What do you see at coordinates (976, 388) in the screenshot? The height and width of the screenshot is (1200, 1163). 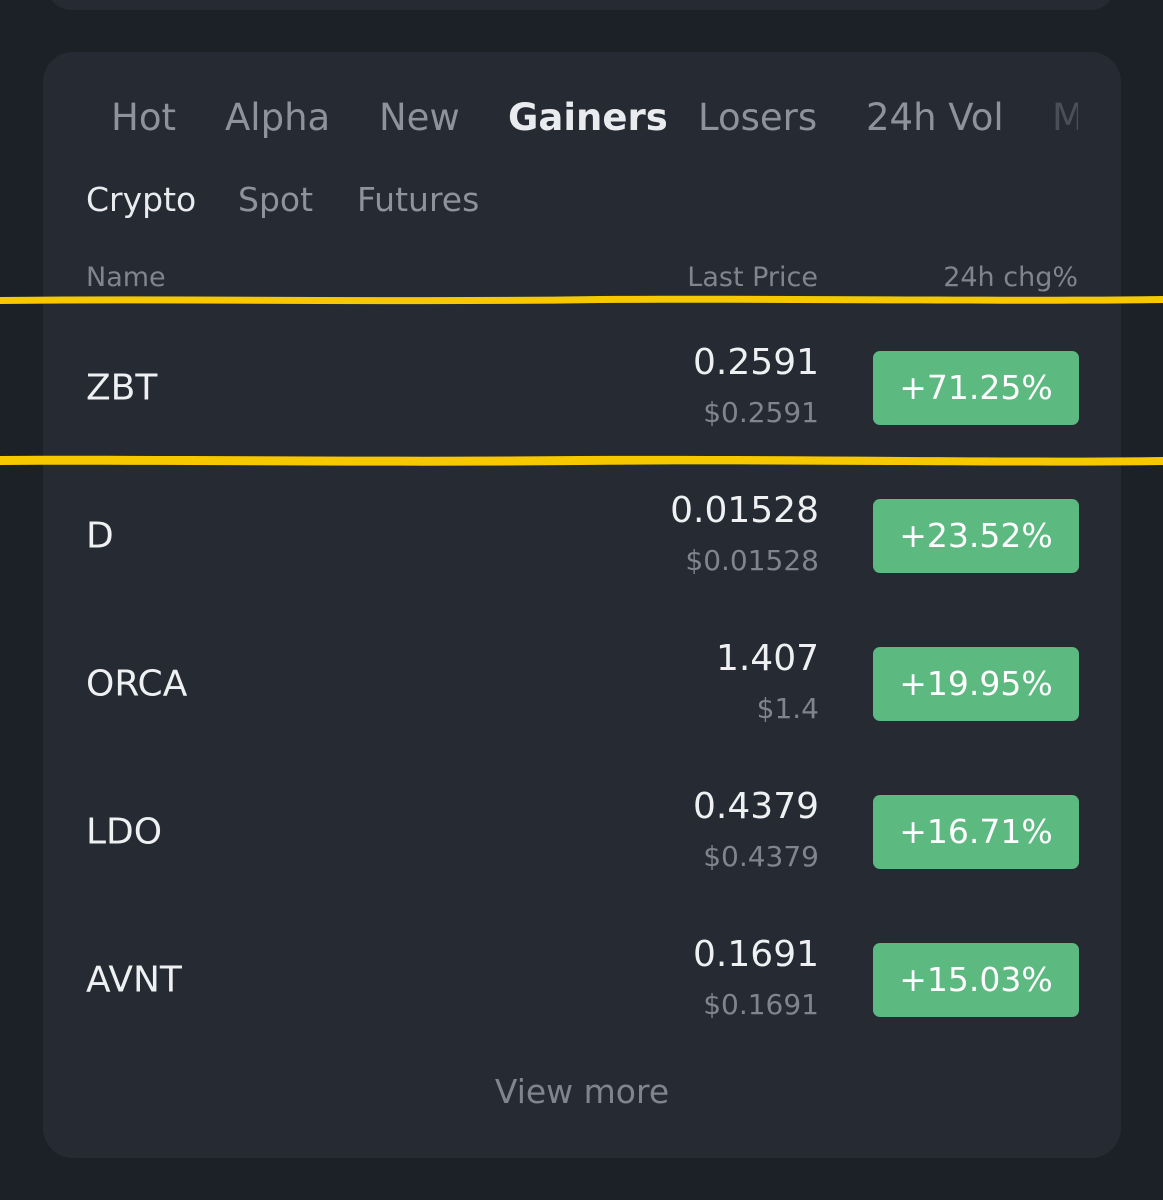 I see `row-change-badge: +71.25%` at bounding box center [976, 388].